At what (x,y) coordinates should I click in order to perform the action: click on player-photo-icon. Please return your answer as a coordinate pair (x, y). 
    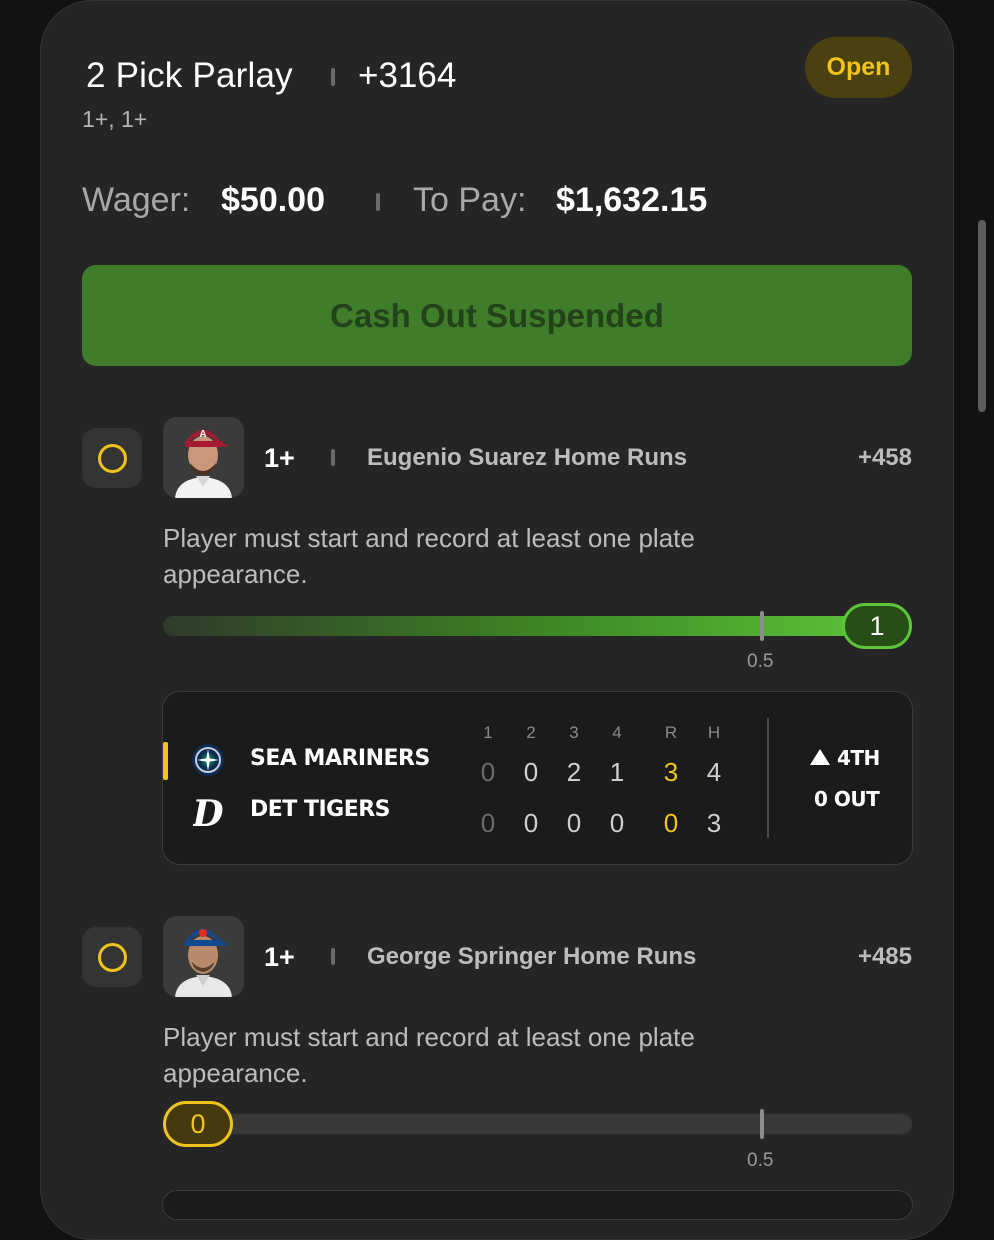
    Looking at the image, I should click on (203, 956).